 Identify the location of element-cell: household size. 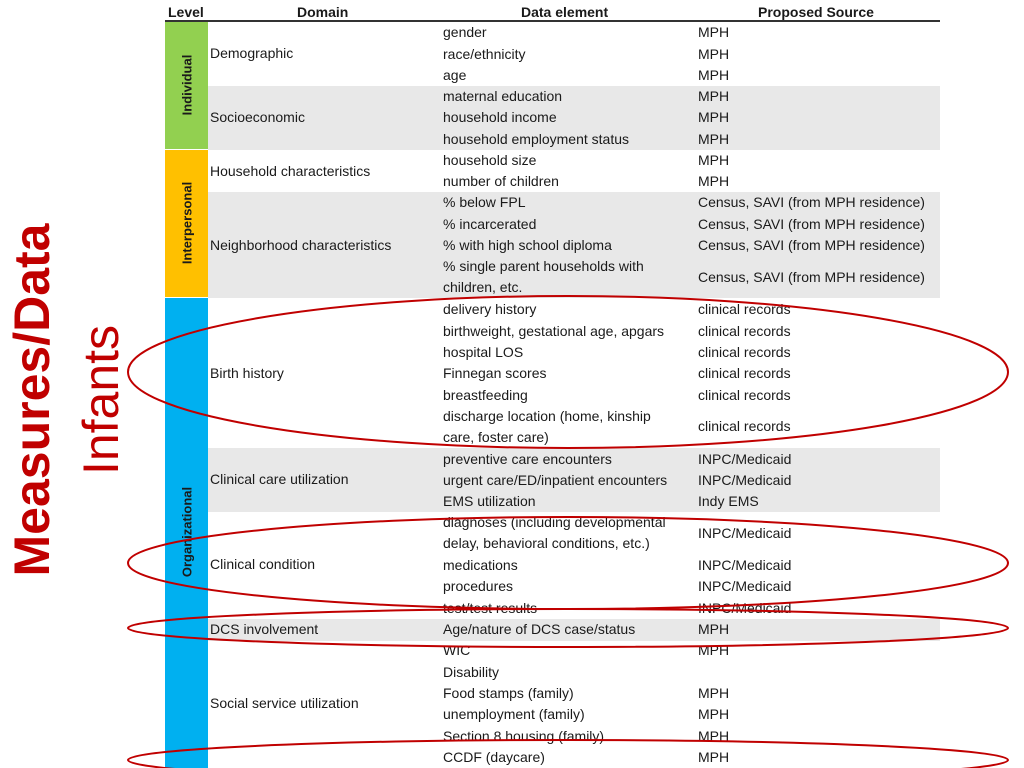
(490, 160).